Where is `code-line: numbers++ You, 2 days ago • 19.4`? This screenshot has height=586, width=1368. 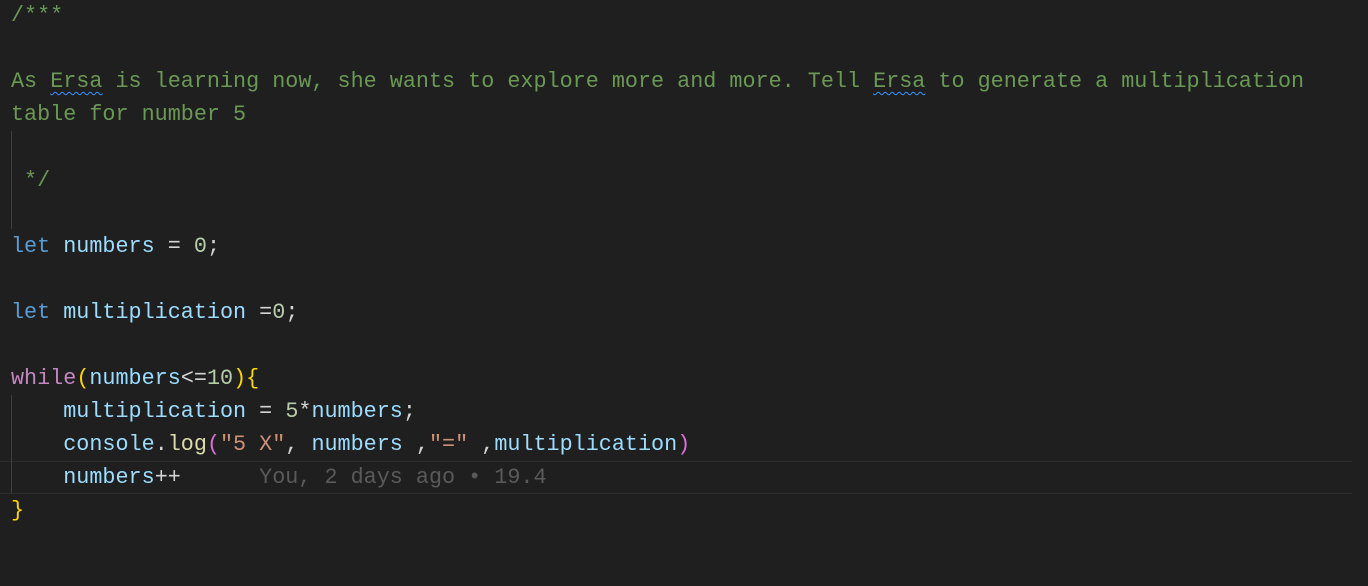
code-line: numbers++ You, 2 days ago • 19.4 is located at coordinates (279, 477).